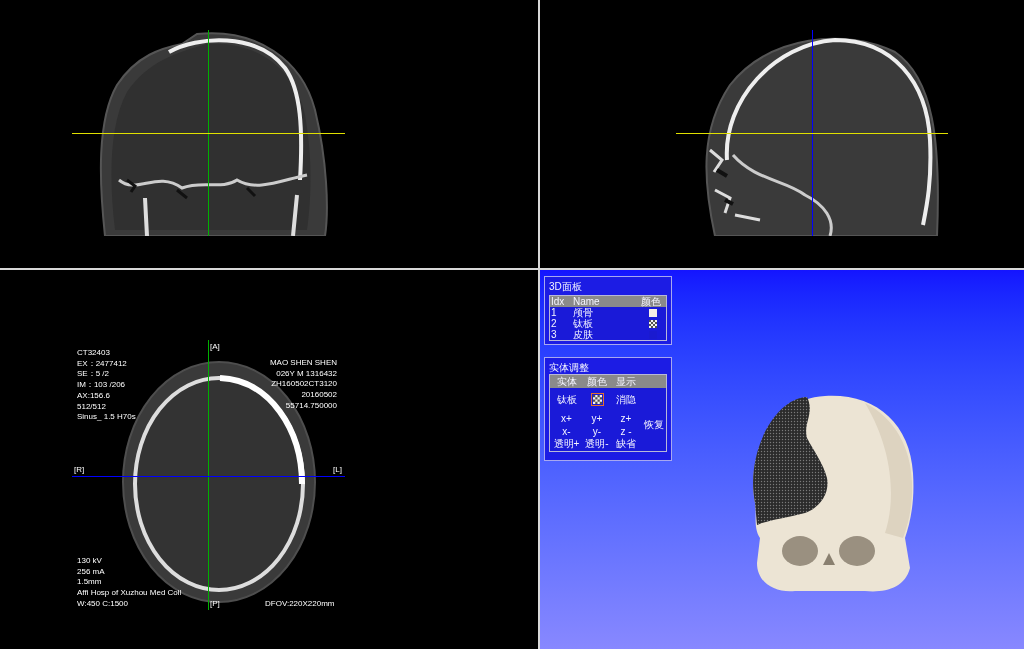 The height and width of the screenshot is (649, 1024). What do you see at coordinates (91, 572) in the screenshot?
I see `scan-info-text: 256 mA` at bounding box center [91, 572].